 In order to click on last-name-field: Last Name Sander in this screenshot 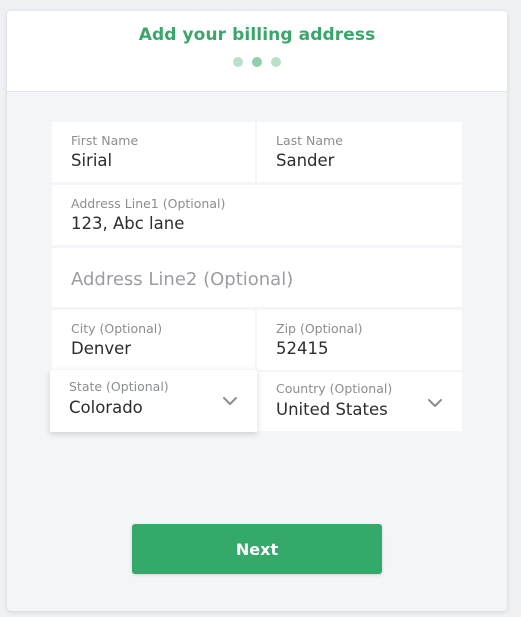, I will do `click(359, 152)`.